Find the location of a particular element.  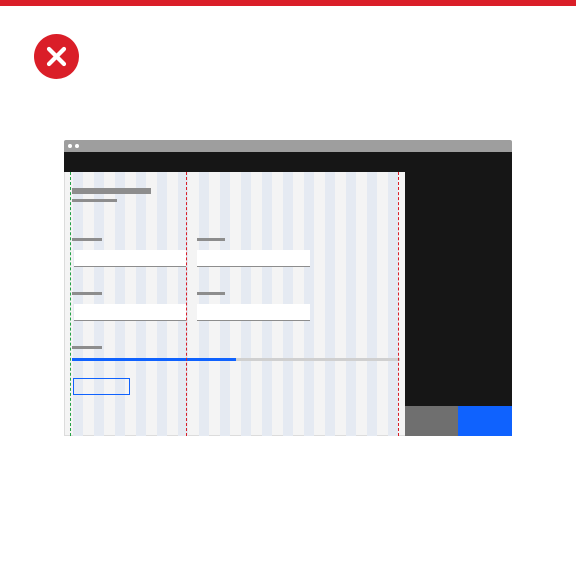

progress-bar-track is located at coordinates (236, 359).